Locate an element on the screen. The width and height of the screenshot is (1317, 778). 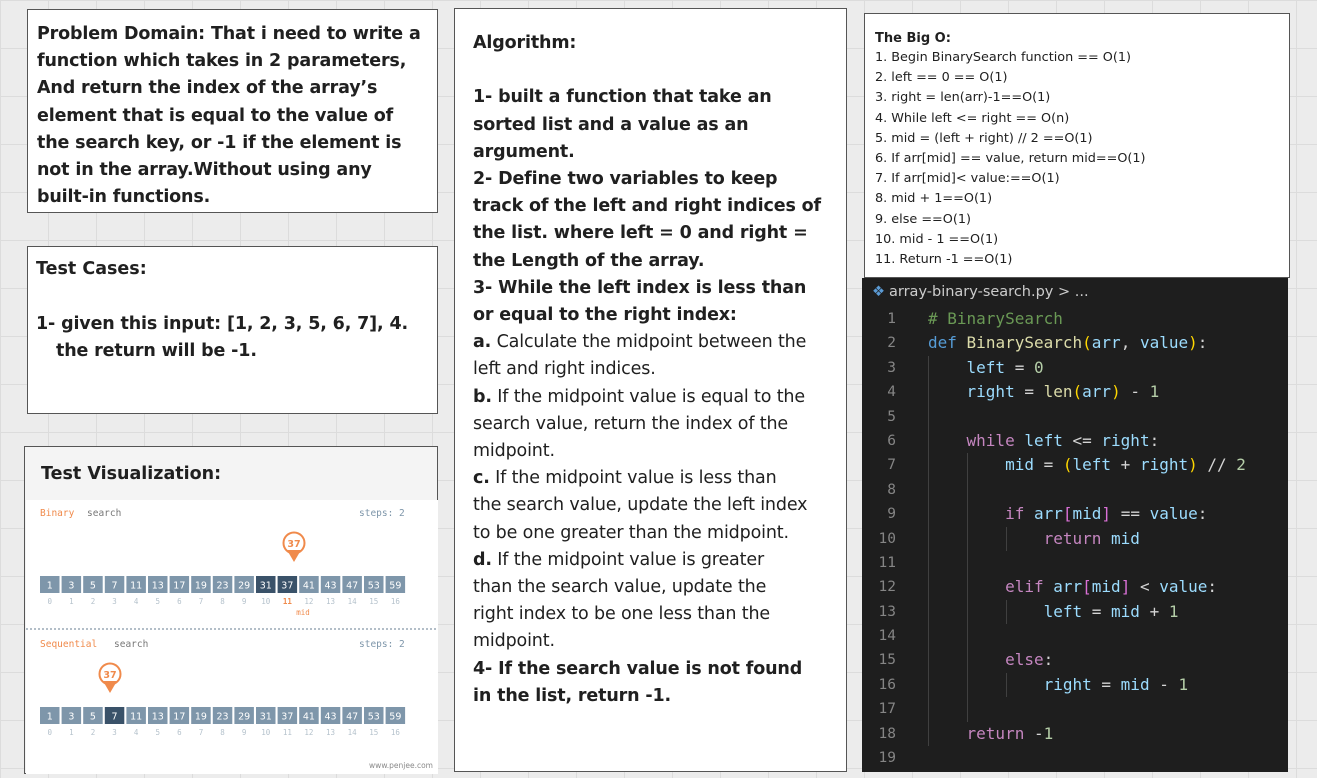
array-index: 0 is located at coordinates (49, 601).